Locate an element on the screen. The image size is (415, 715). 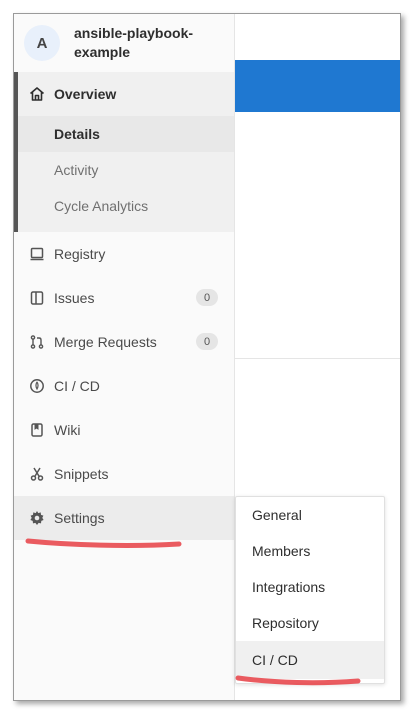
sidebar-subitem-label: Activity is located at coordinates (76, 170).